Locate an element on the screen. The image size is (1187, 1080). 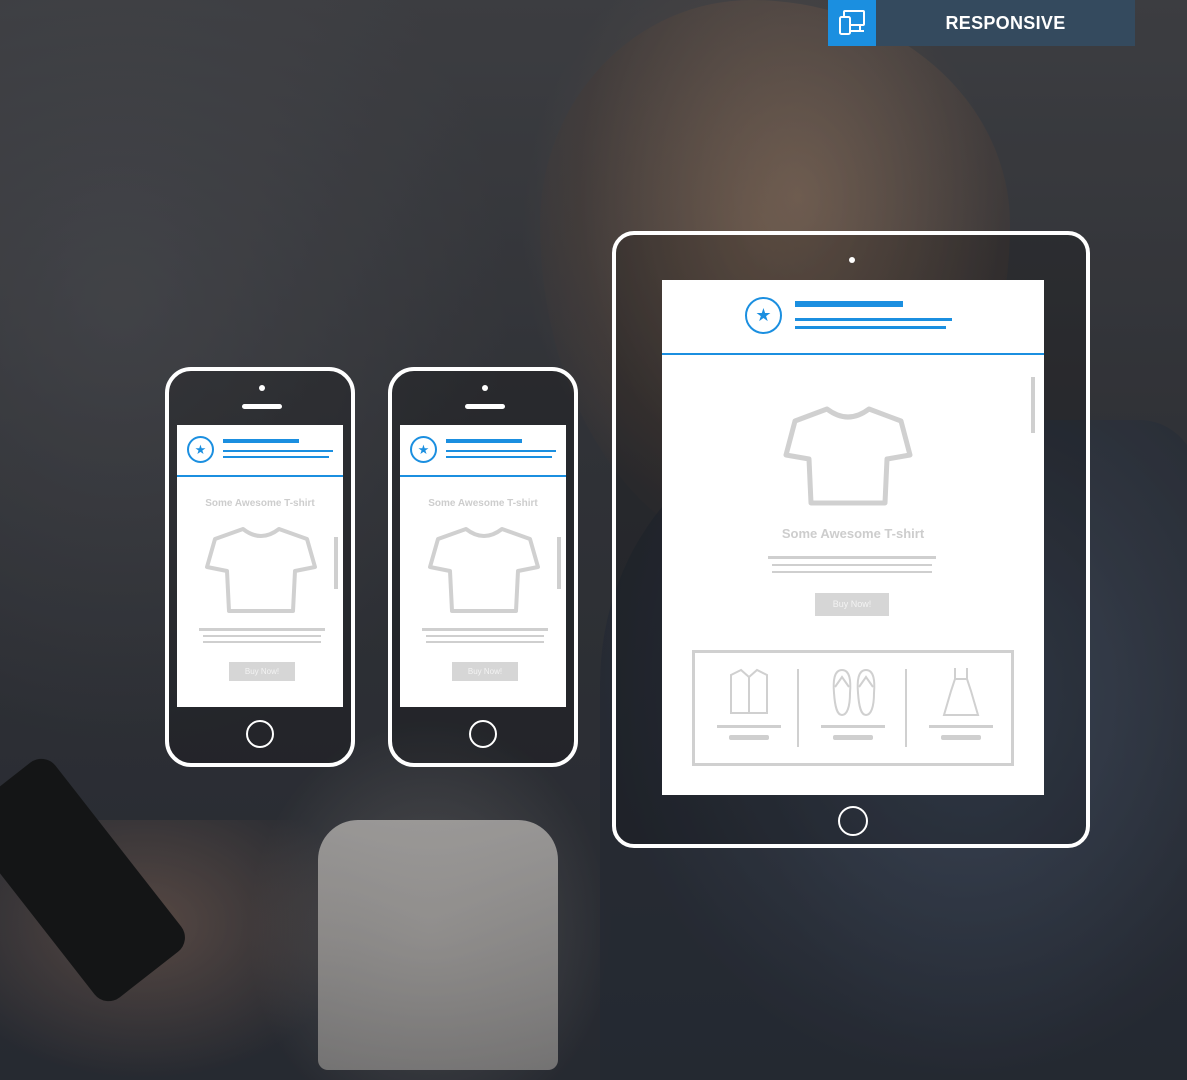
phone-mockup-2: ★ Some Awesome T-shirt Buy Now! is located at coordinates (483, 567).